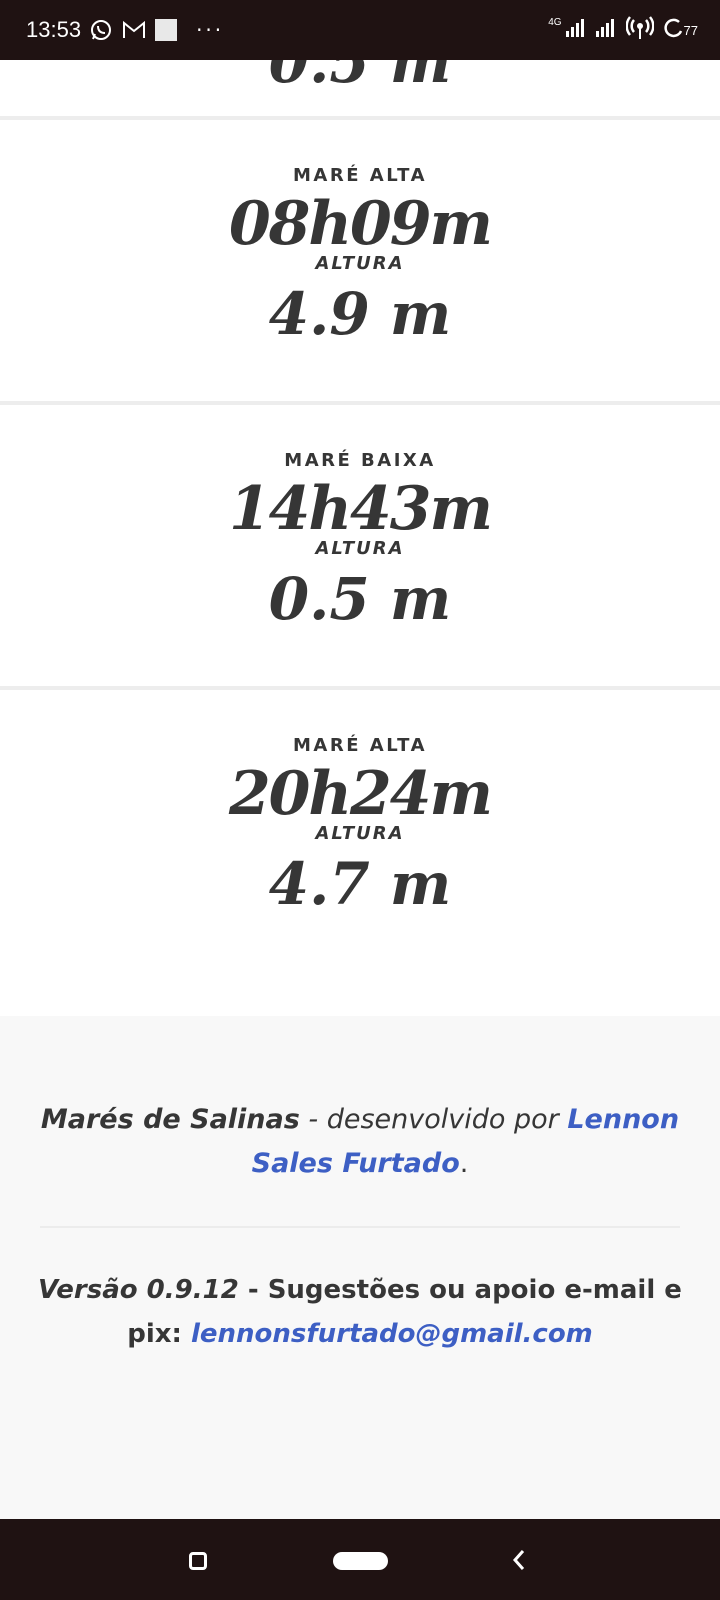 Image resolution: width=720 pixels, height=1600 pixels. Describe the element at coordinates (639, 30) in the screenshot. I see `hotspot-icon` at that location.